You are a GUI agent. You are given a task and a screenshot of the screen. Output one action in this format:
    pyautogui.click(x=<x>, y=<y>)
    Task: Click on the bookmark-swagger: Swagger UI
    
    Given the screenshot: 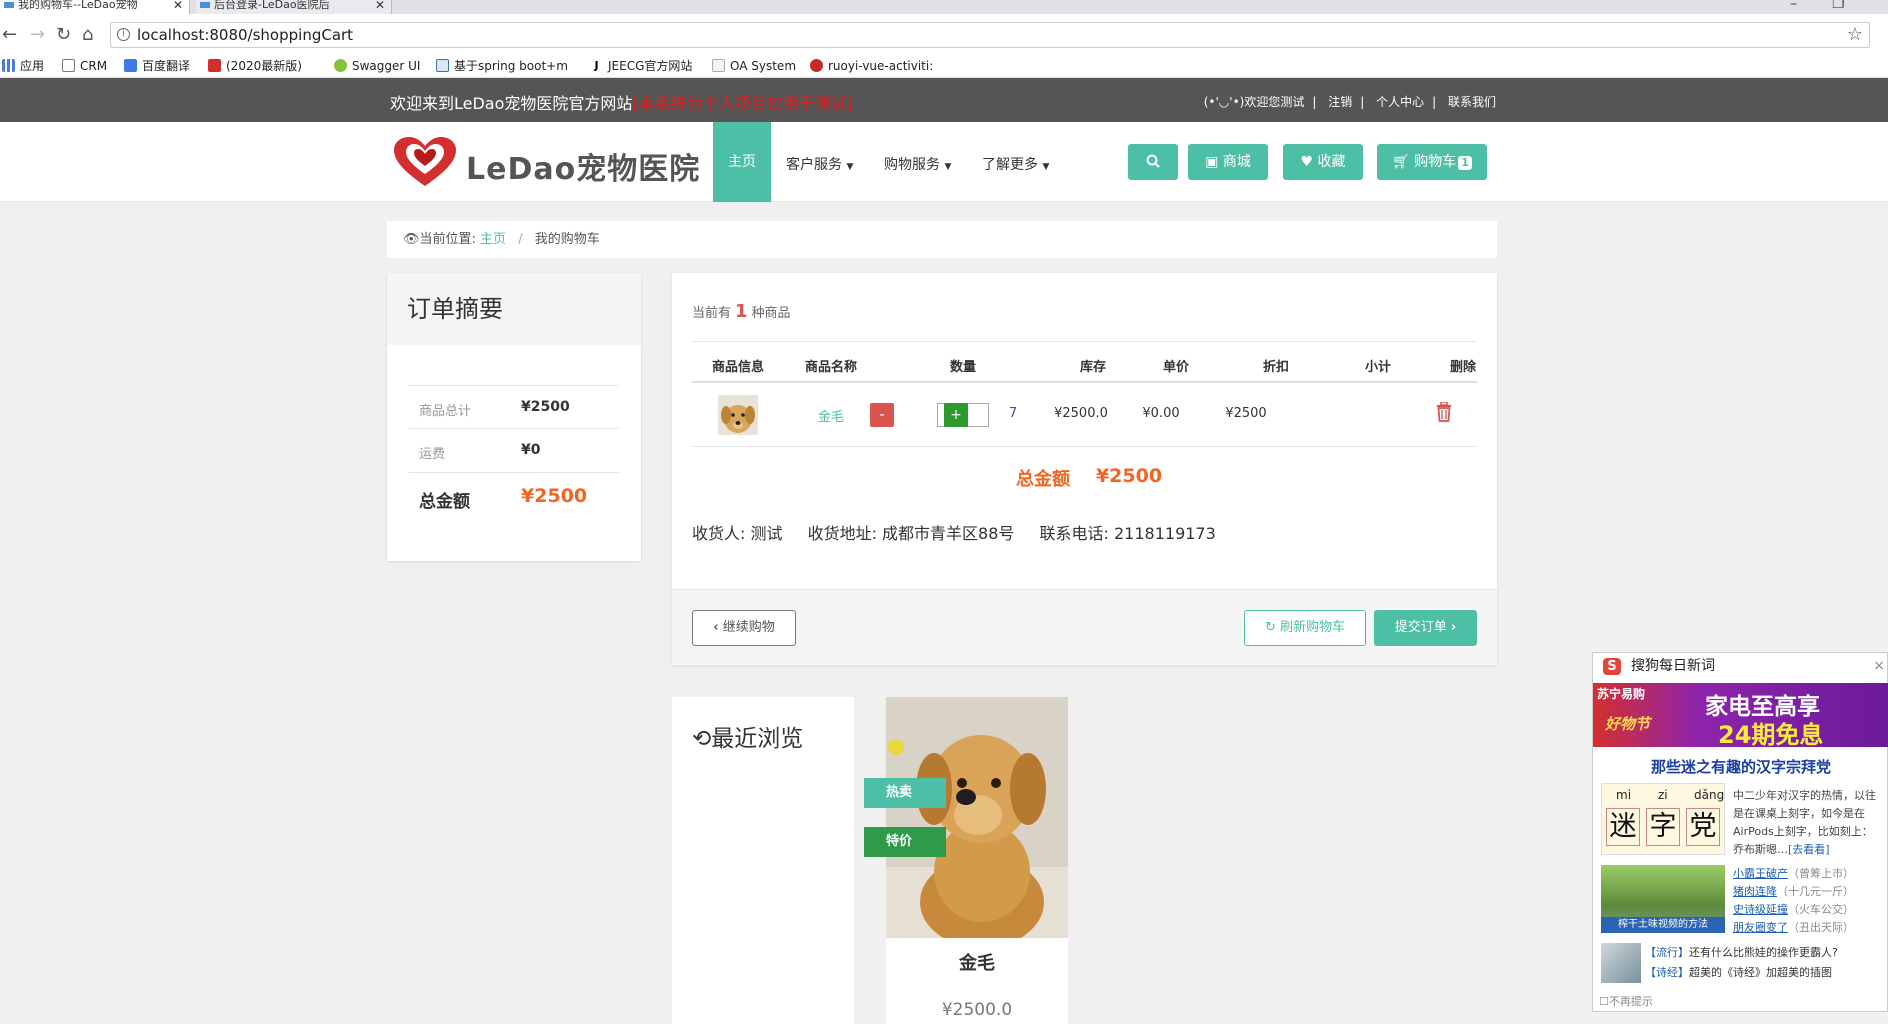 What is the action you would take?
    pyautogui.click(x=377, y=66)
    